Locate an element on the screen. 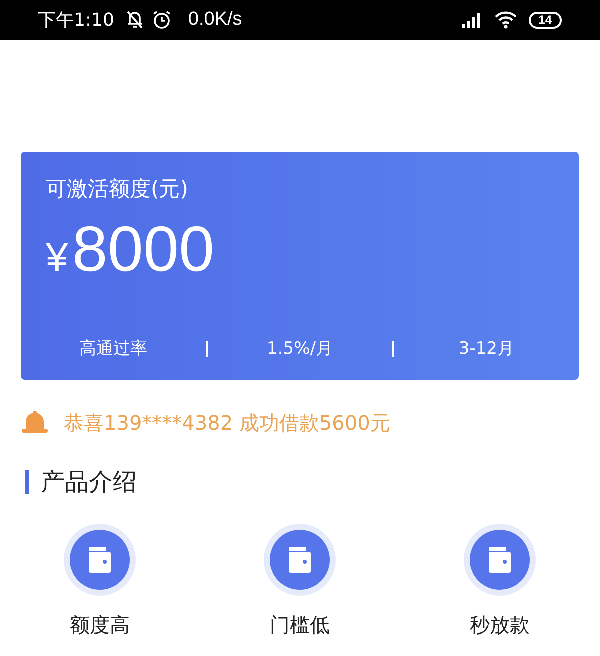 This screenshot has height=656, width=600. bell-icon is located at coordinates (35, 423).